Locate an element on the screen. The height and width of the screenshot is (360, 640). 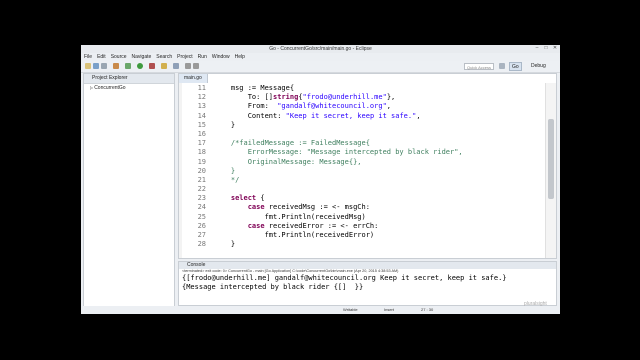
line-code: case receivedError := <- errCh: is located at coordinates (313, 225).